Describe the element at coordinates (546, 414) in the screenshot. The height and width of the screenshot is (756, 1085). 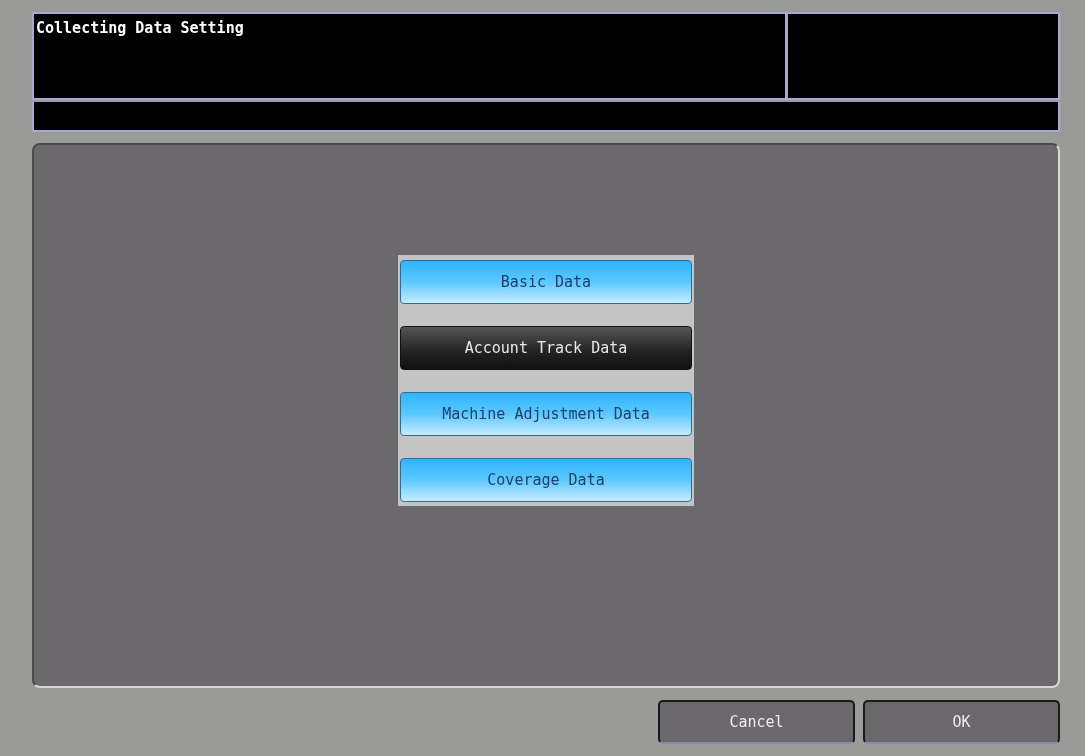
I see `option-button: Machine Adjustment Data` at that location.